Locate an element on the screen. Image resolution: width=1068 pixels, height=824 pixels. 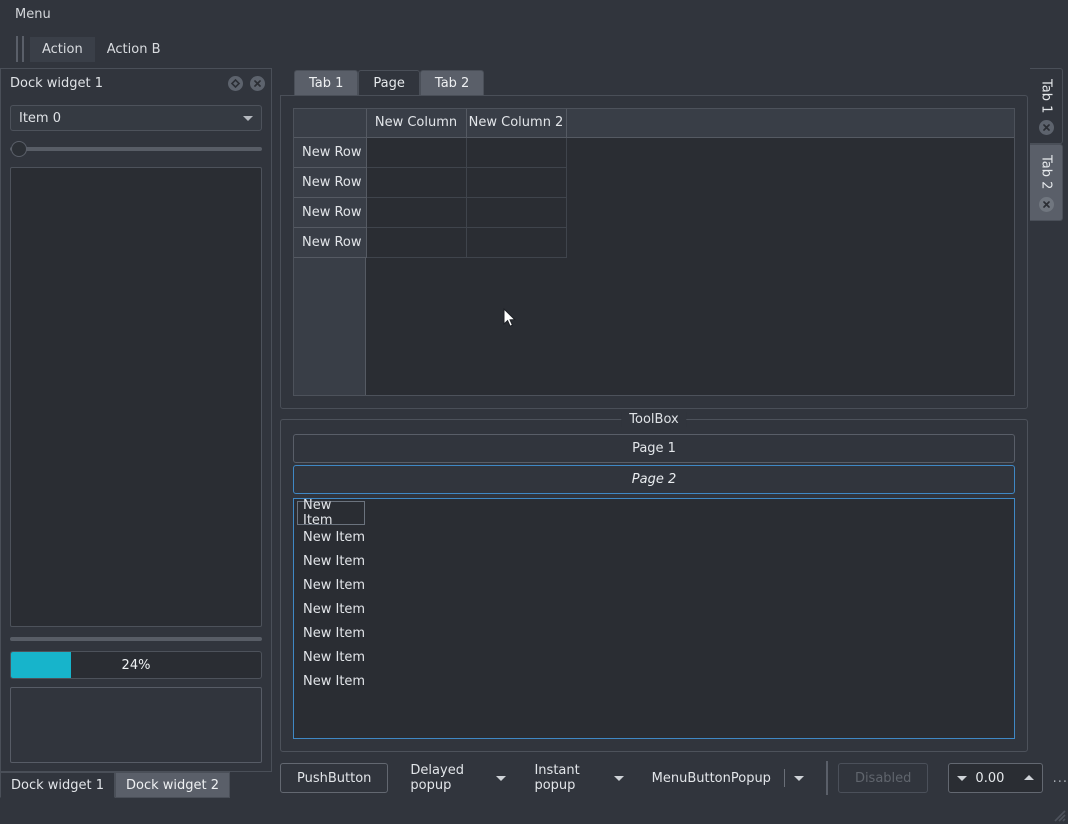
vertical-tab-label: Tab 2 is located at coordinates (1046, 172).